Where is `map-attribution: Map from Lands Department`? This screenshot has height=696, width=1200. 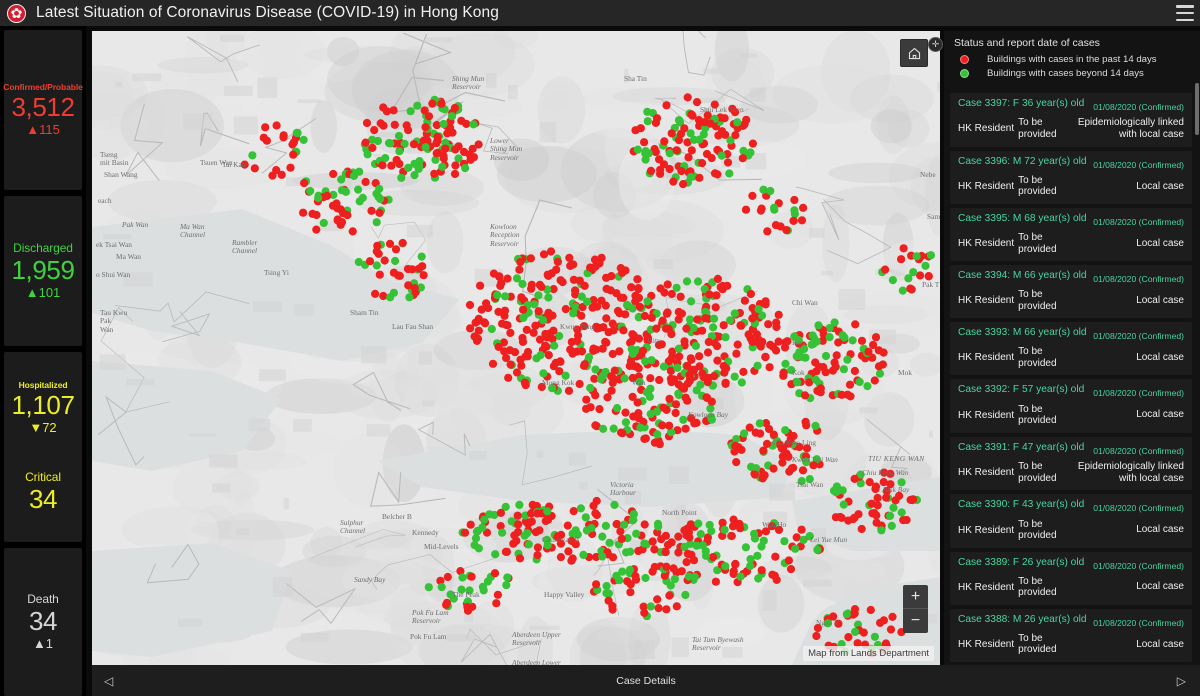
map-attribution: Map from Lands Department is located at coordinates (868, 653).